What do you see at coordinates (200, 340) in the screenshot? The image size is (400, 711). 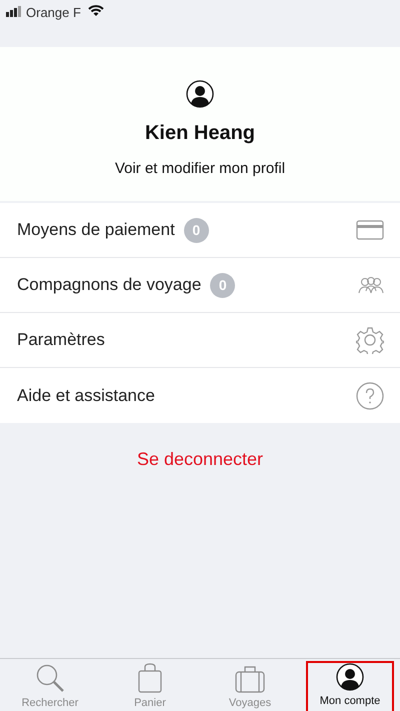 I see `menu-item: Paramètres` at bounding box center [200, 340].